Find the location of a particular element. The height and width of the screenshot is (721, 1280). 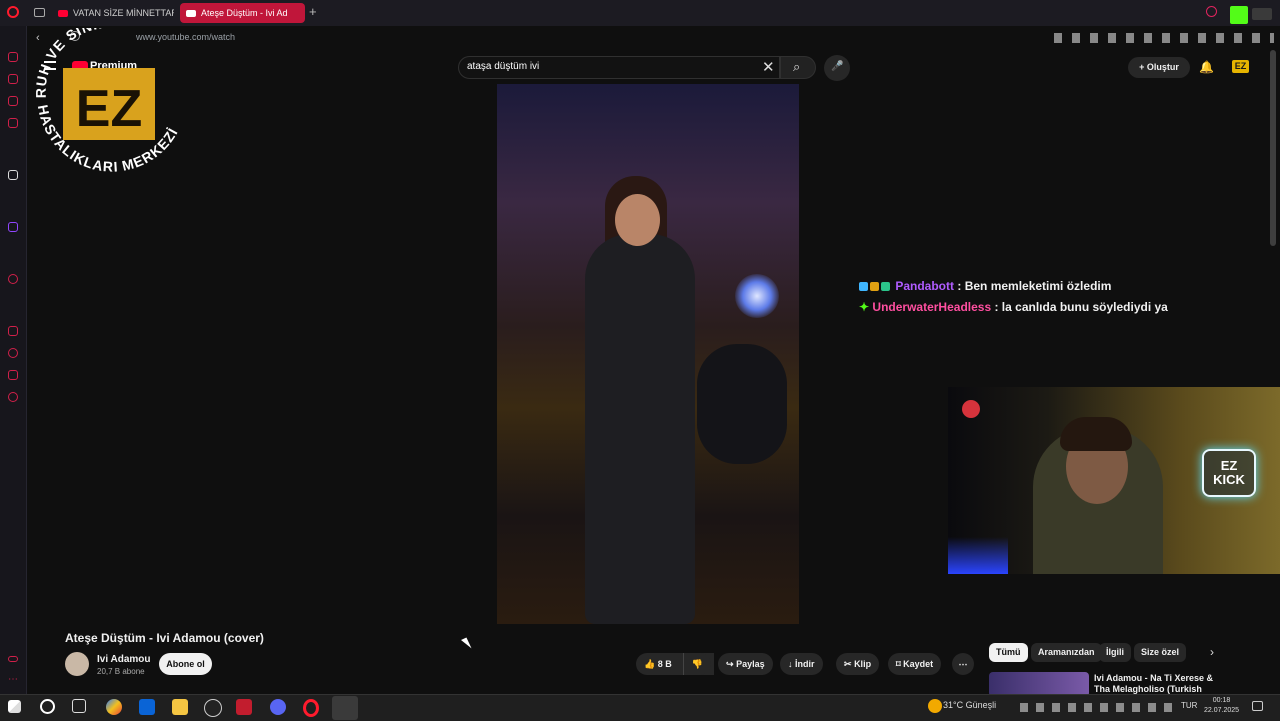

share-button: ↪ Paylaş is located at coordinates (745, 664).